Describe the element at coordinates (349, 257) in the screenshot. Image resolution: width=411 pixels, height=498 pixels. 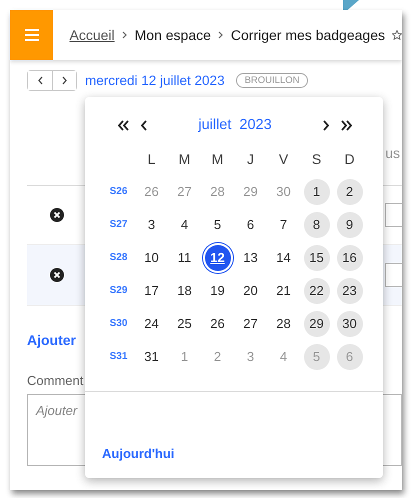
I see `day-button: 16` at that location.